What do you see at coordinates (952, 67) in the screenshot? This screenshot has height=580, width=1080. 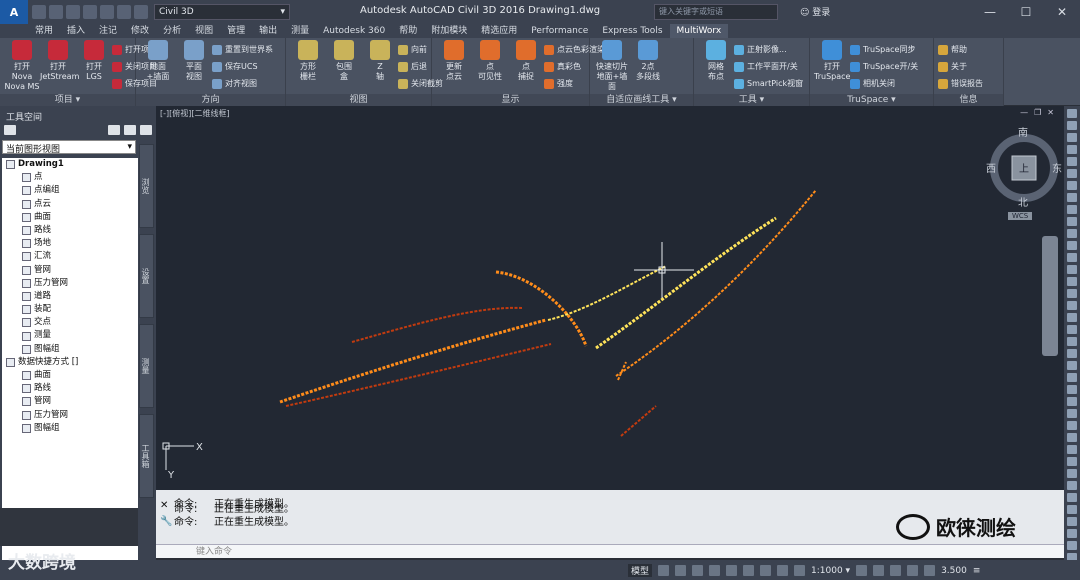 I see `ribbon-small-button-7-1: 关于` at bounding box center [952, 67].